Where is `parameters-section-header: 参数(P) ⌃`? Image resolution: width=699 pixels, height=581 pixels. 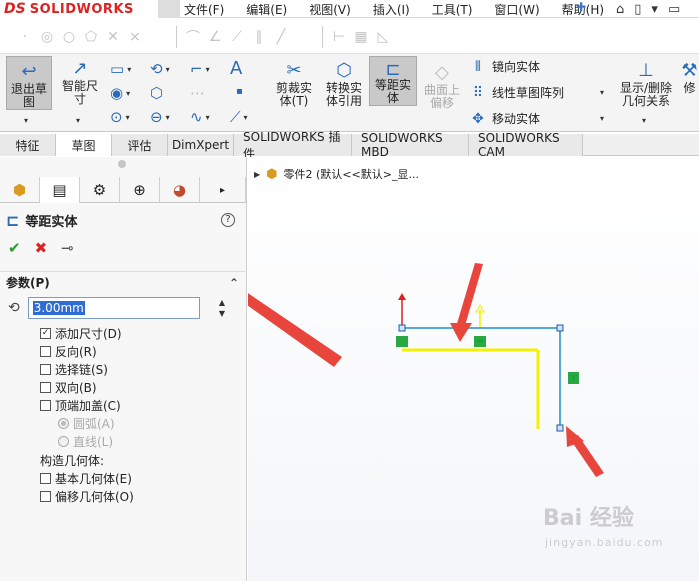 parameters-section-header: 参数(P) ⌃ is located at coordinates (123, 282).